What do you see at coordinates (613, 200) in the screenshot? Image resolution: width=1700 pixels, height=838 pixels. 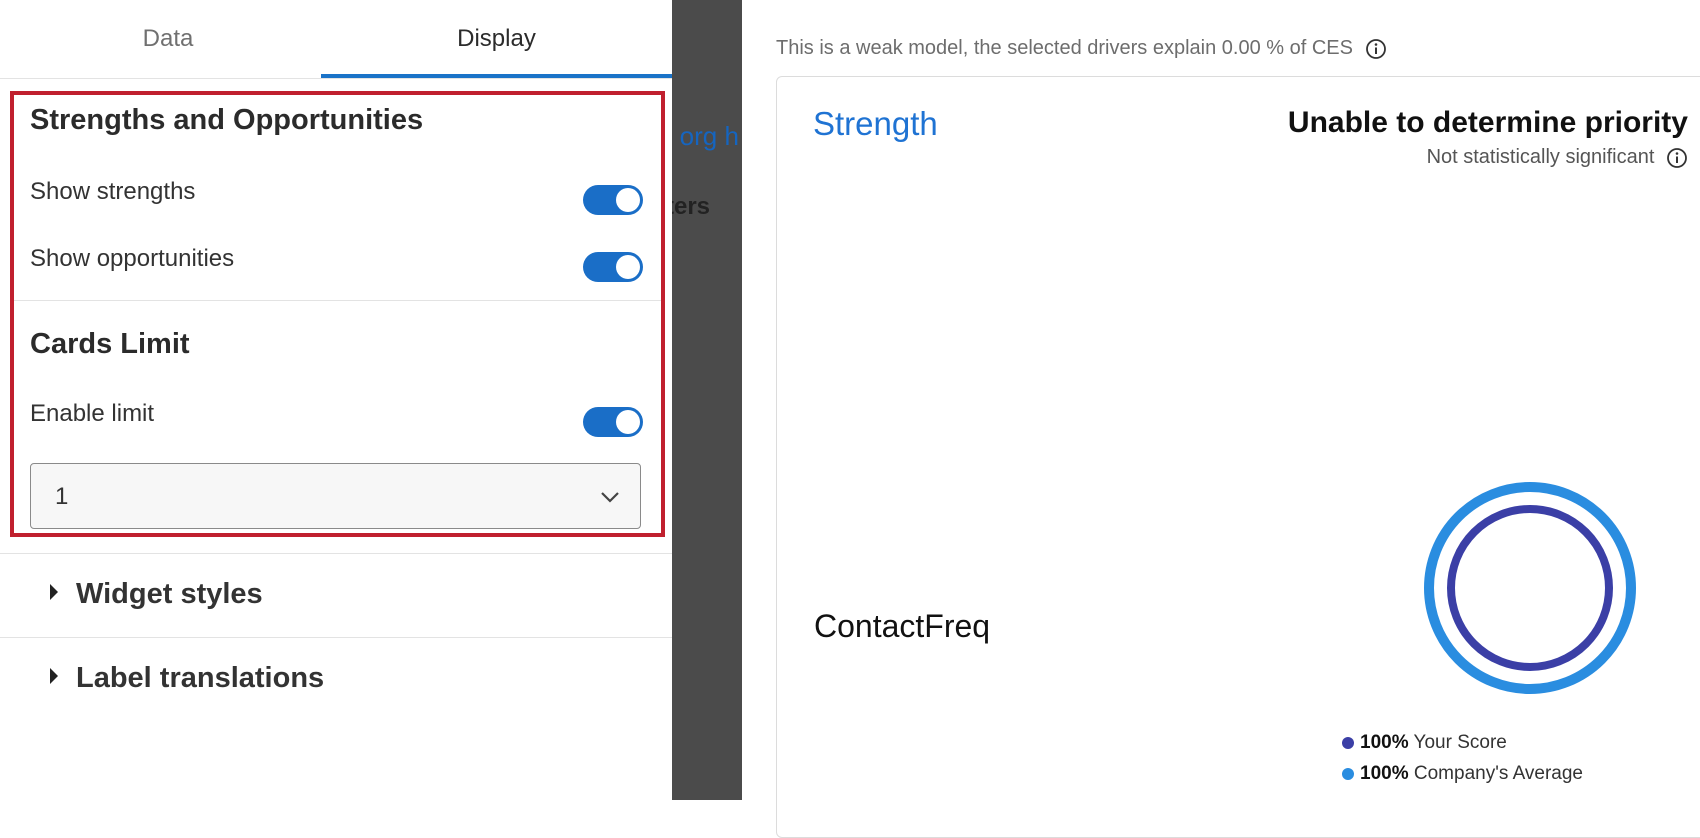 I see `show-strengths-toggle` at bounding box center [613, 200].